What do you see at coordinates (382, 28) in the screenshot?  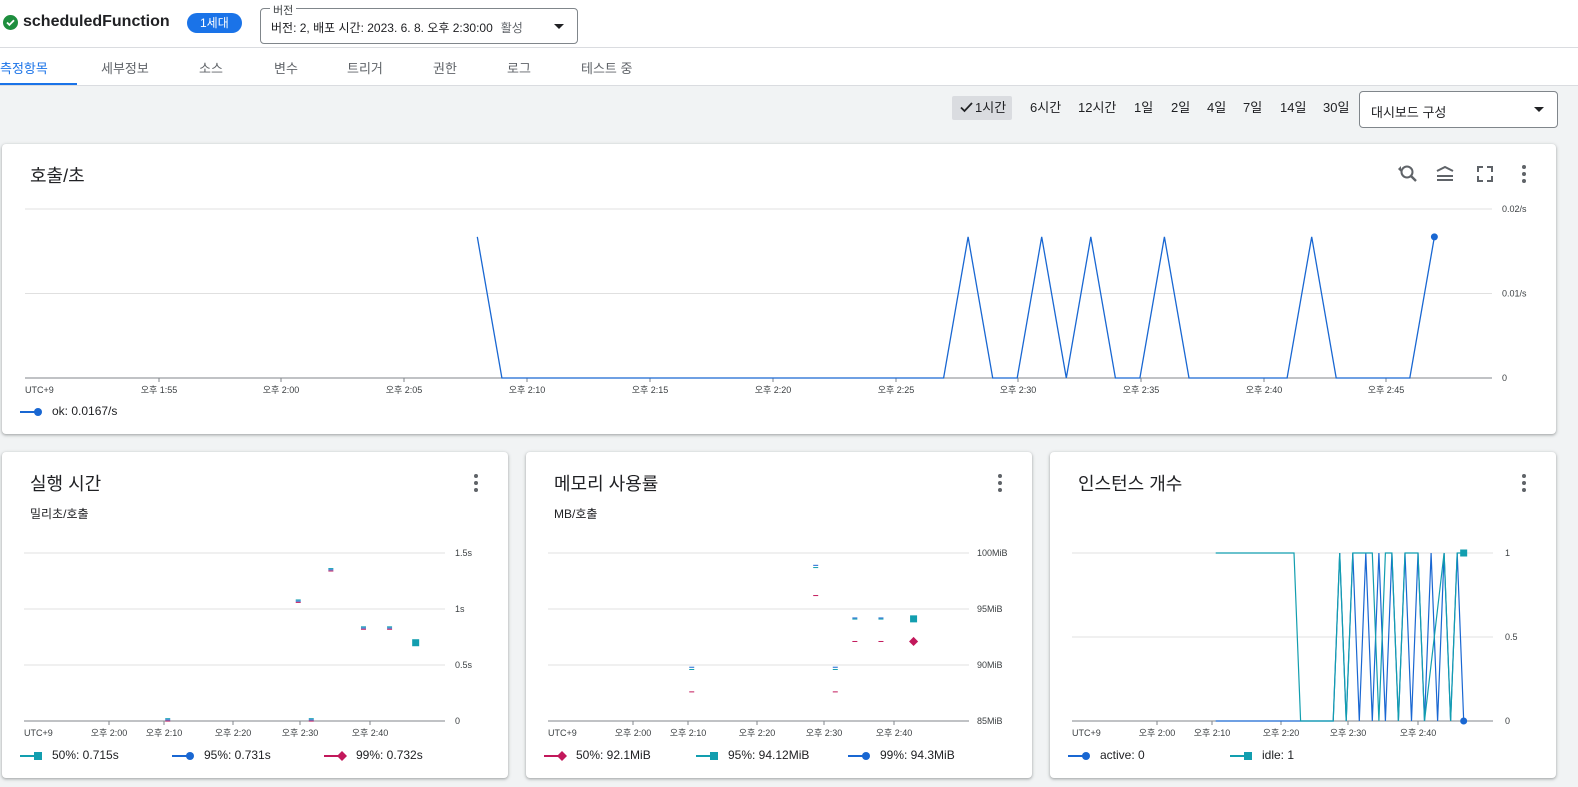 I see `version-value-text: 버전: 2, 배포 시간: 2023. 6. 8. 오후 2:30:00` at bounding box center [382, 28].